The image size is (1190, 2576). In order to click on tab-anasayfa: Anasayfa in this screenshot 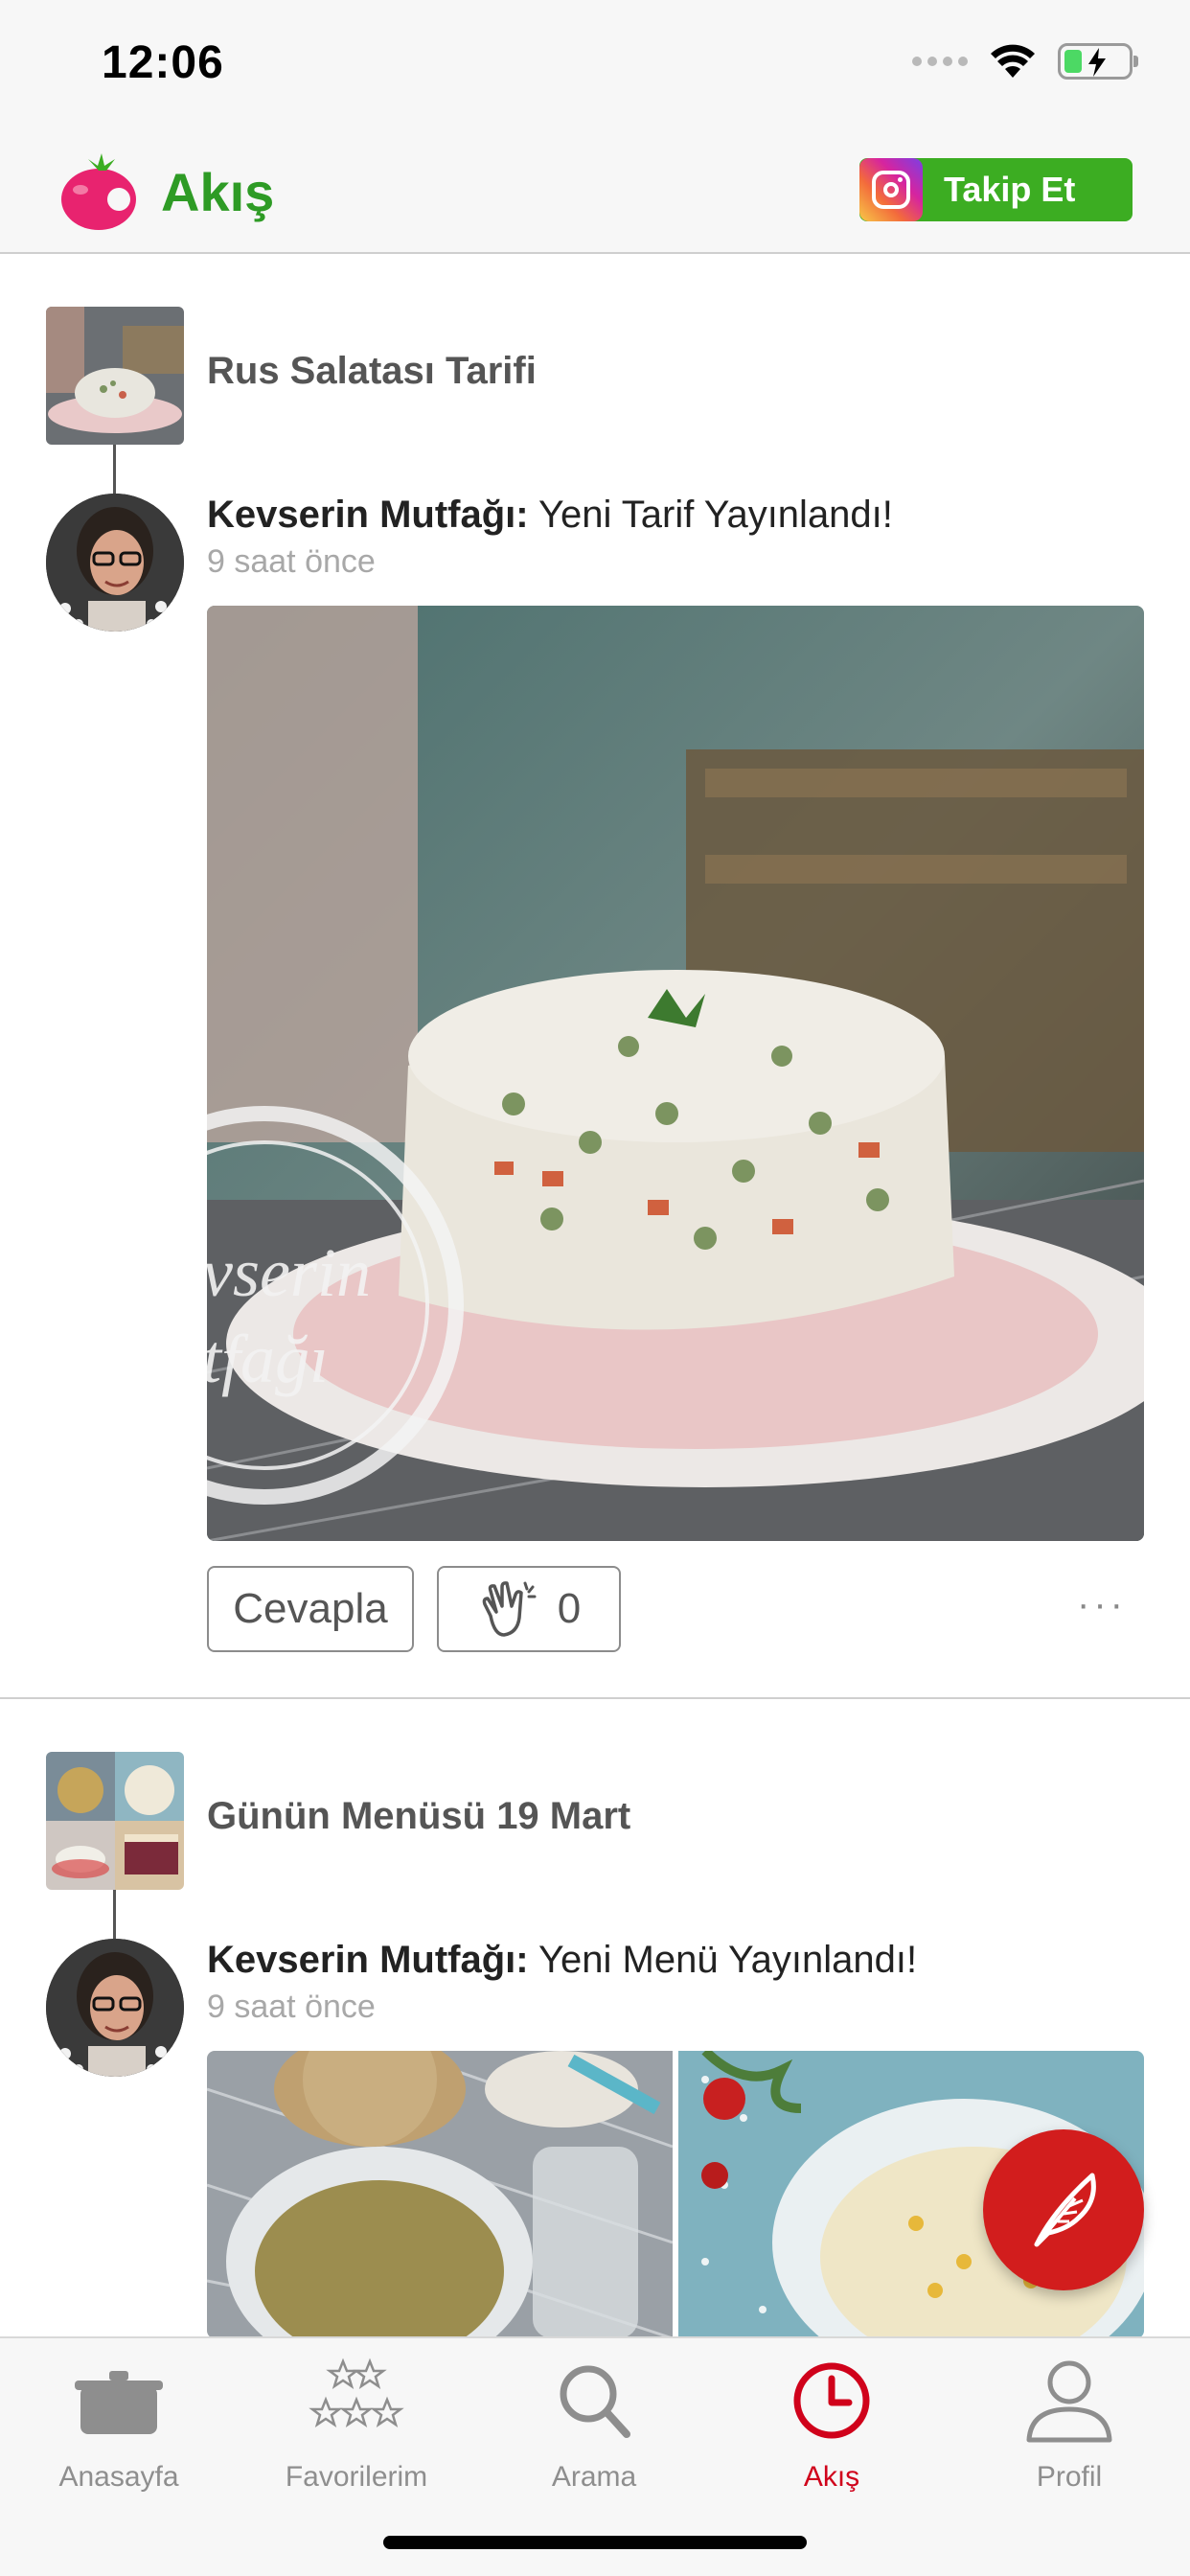, I will do `click(119, 2434)`.